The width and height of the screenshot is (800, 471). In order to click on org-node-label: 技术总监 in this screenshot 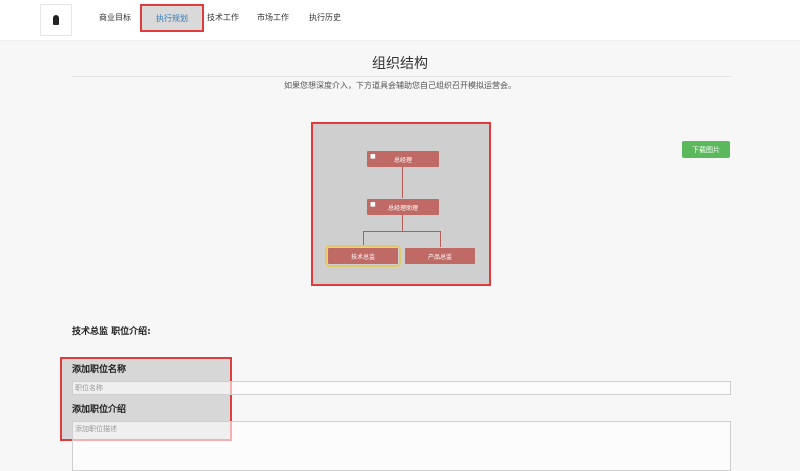, I will do `click(362, 257)`.